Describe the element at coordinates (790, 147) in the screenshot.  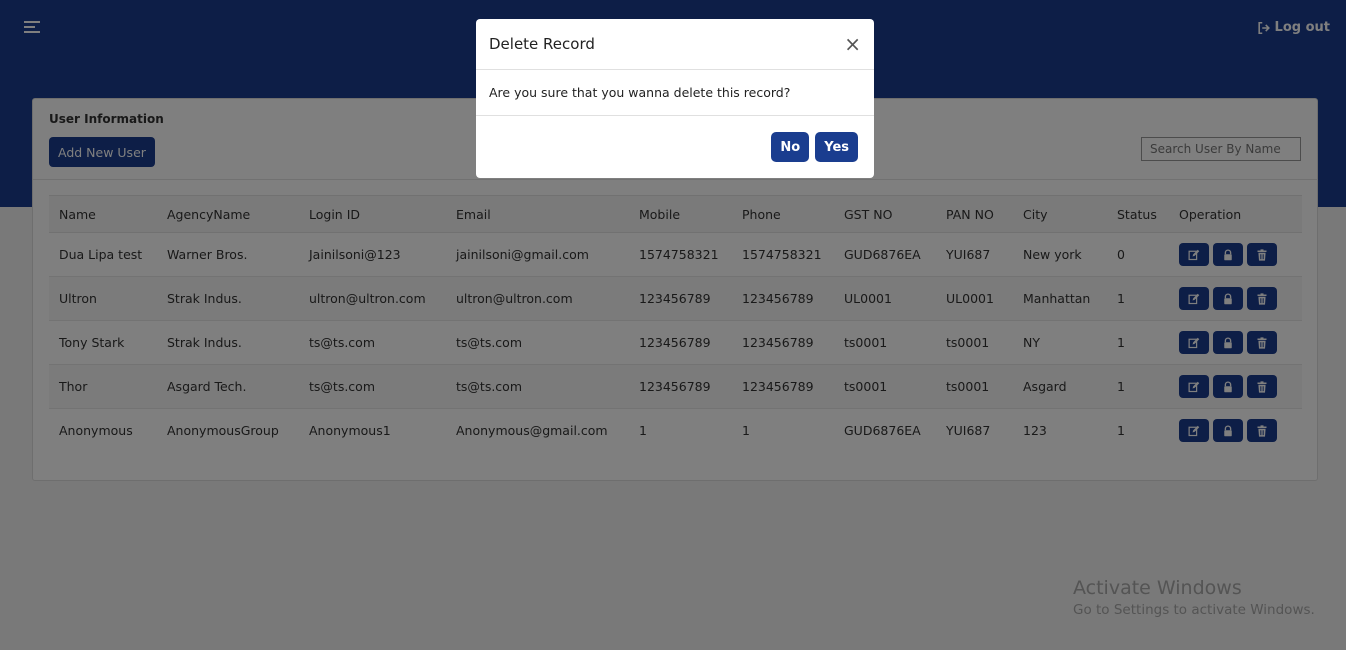
I see `no-button: No` at that location.